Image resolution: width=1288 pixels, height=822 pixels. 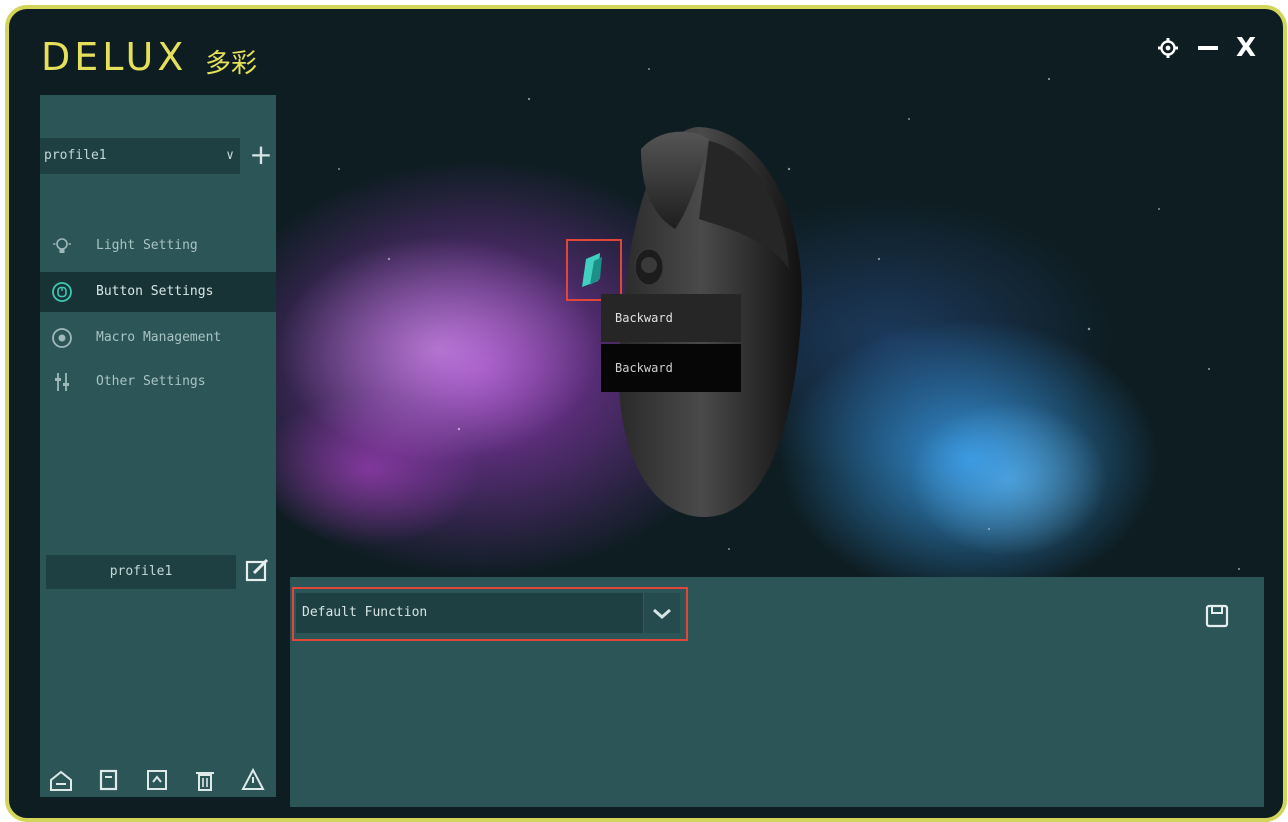 What do you see at coordinates (594, 270) in the screenshot?
I see `selected-button-highlight` at bounding box center [594, 270].